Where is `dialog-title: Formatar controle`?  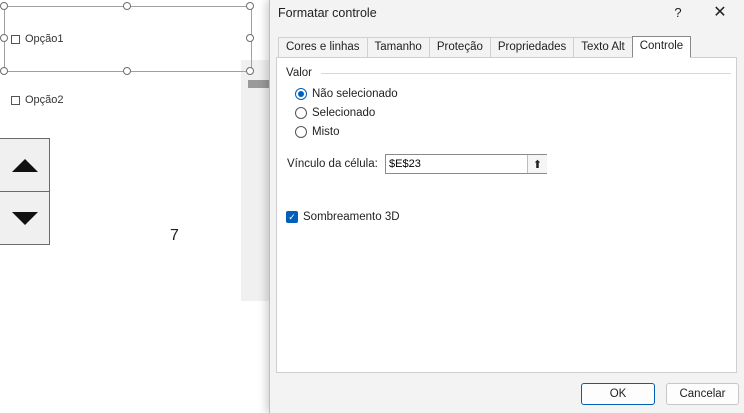 dialog-title: Formatar controle is located at coordinates (327, 13).